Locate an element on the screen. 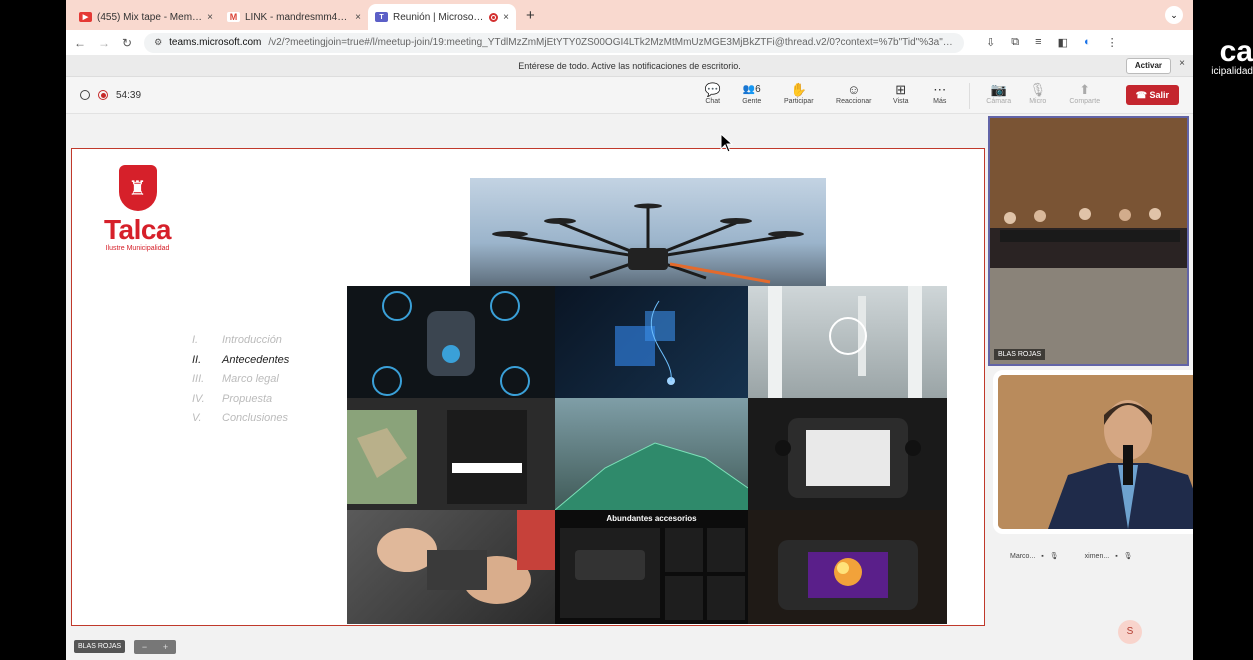 Image resolution: width=1253 pixels, height=660 pixels. thermal-controller-image is located at coordinates (847, 567).